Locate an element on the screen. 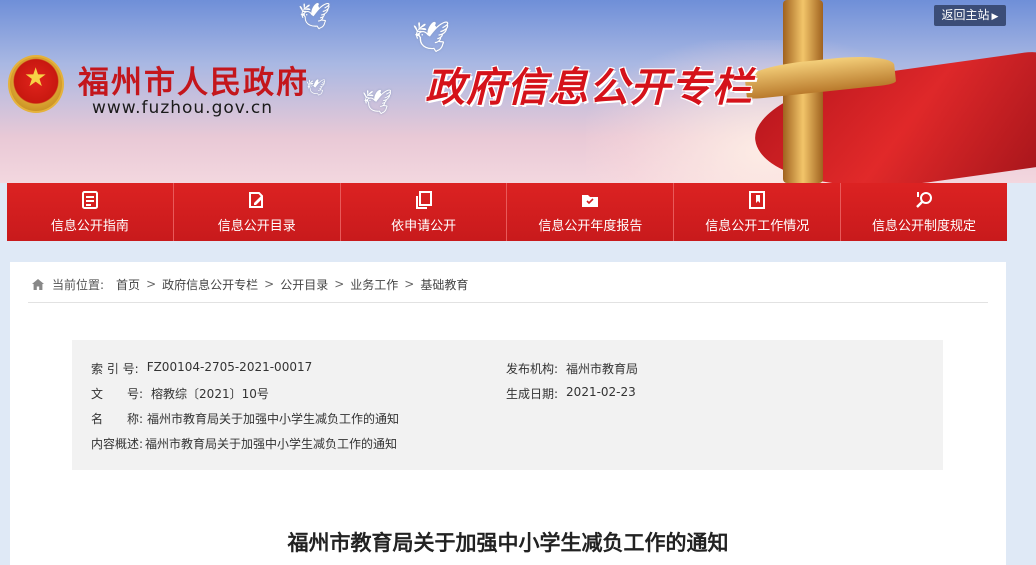 The image size is (1036, 565). document-list-icon is located at coordinates (90, 199).